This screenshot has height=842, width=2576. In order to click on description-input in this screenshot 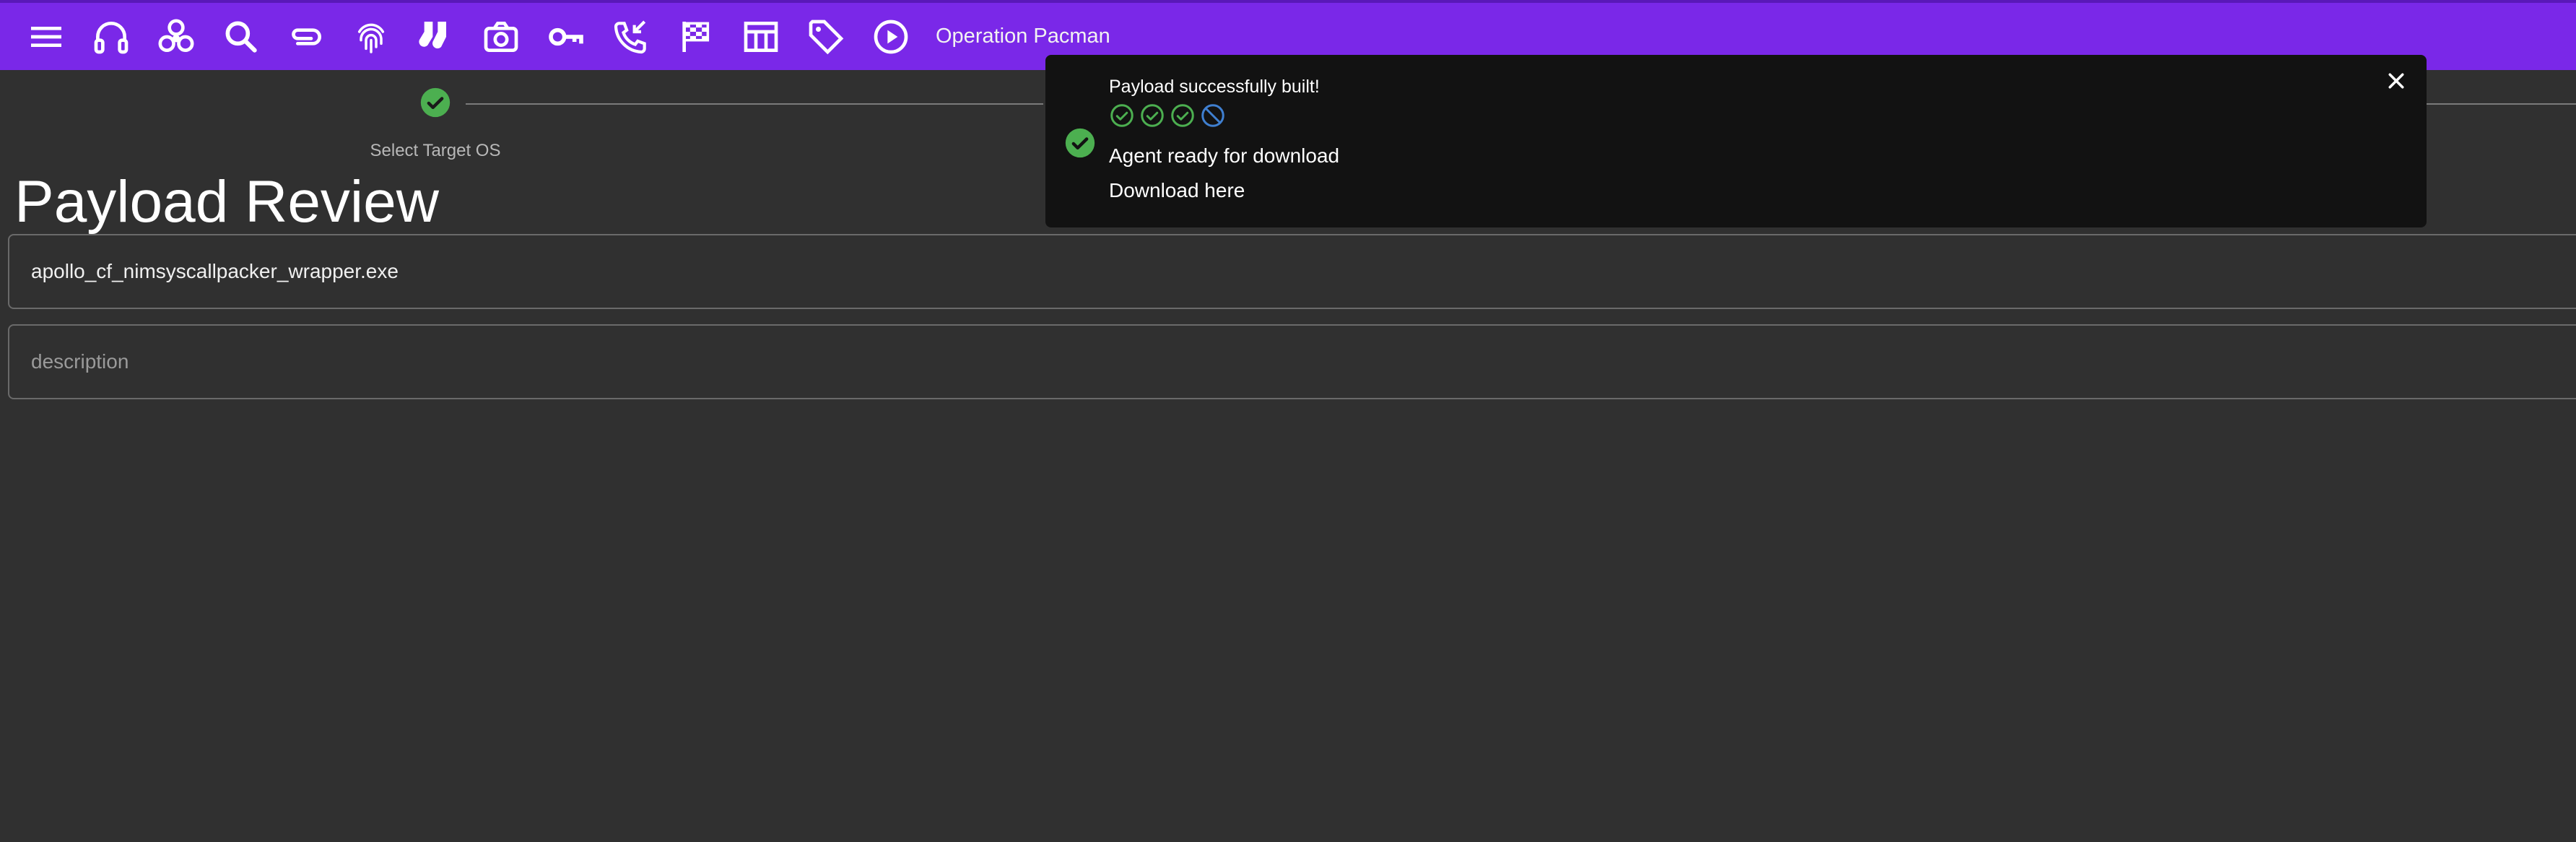, I will do `click(1303, 362)`.